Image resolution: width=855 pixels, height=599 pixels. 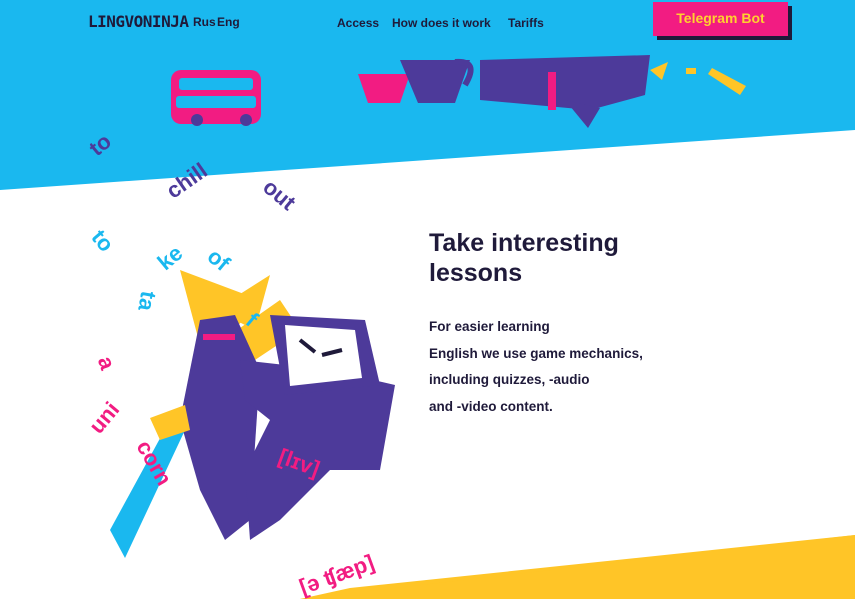 What do you see at coordinates (441, 23) in the screenshot?
I see `nav-how-it-works: How does it work` at bounding box center [441, 23].